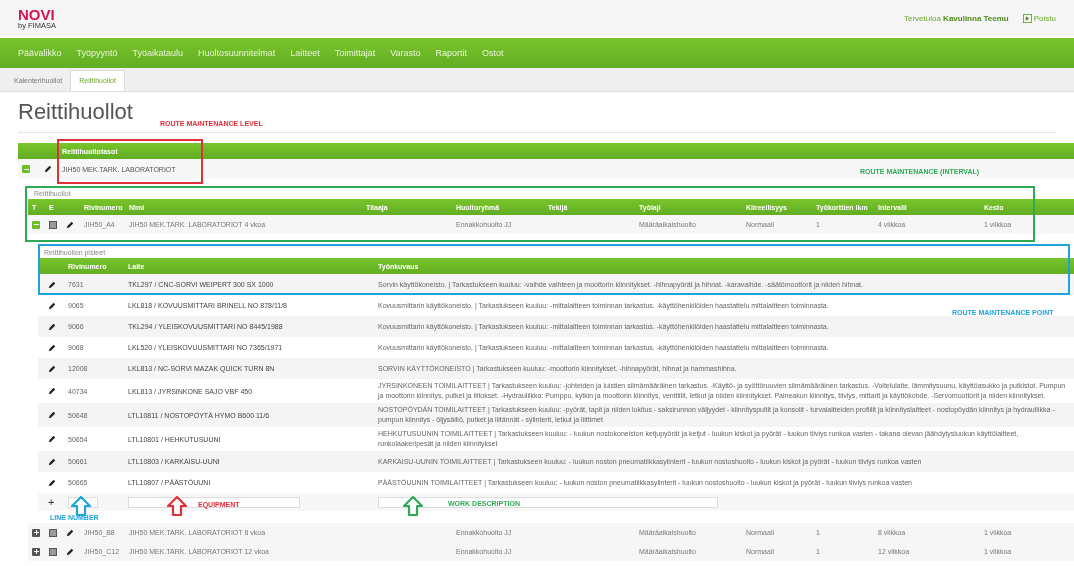 The width and height of the screenshot is (1074, 566). Describe the element at coordinates (58, 502) in the screenshot. I see `add-button: +` at that location.